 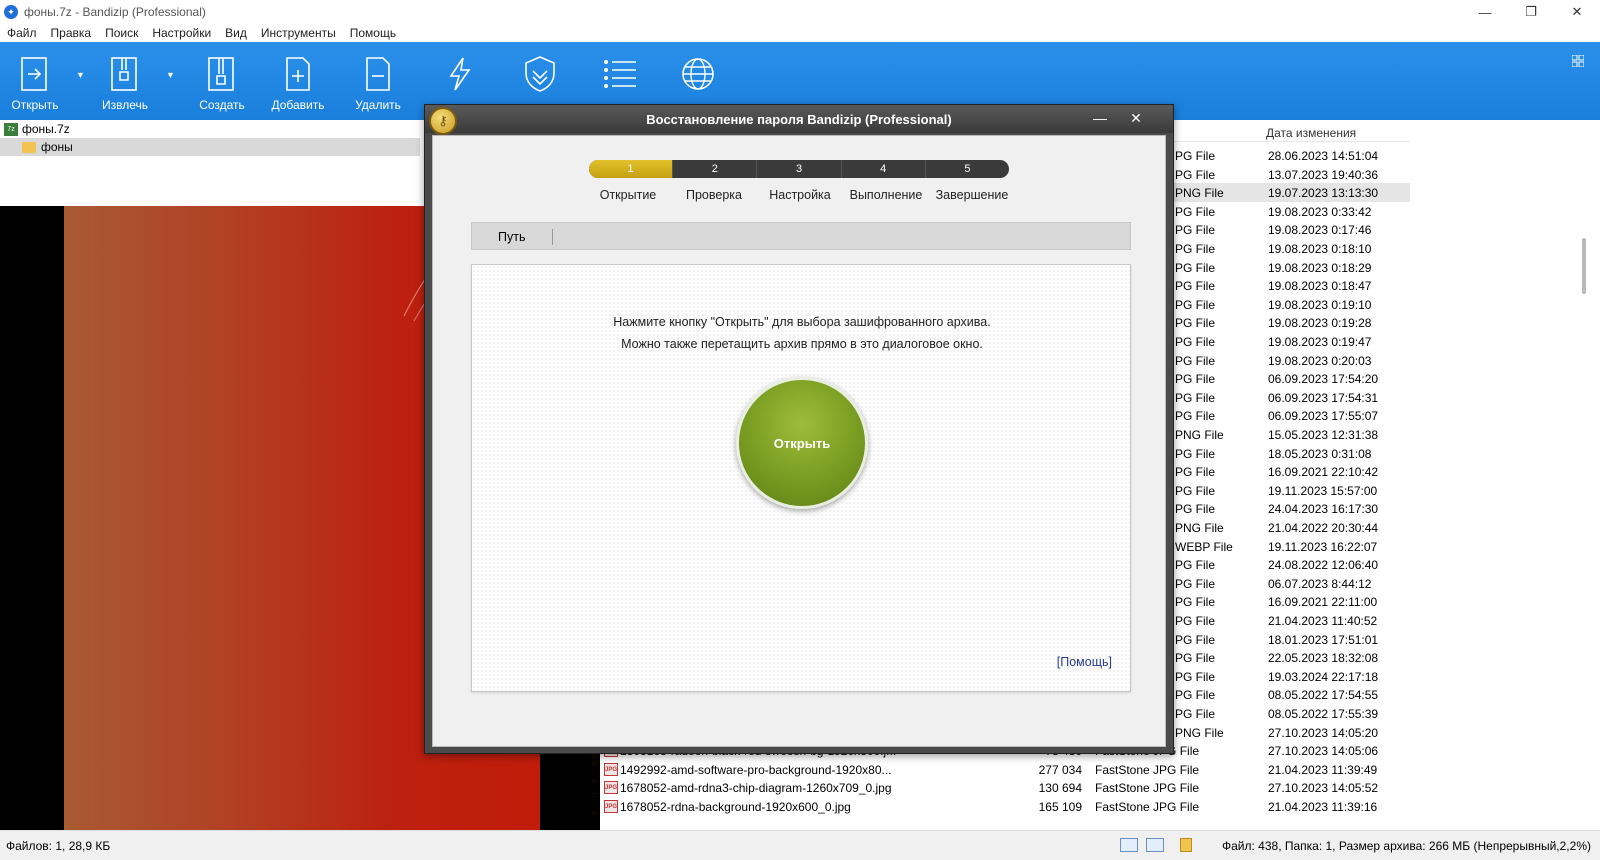 I want to click on extract-icon, so click(x=125, y=74).